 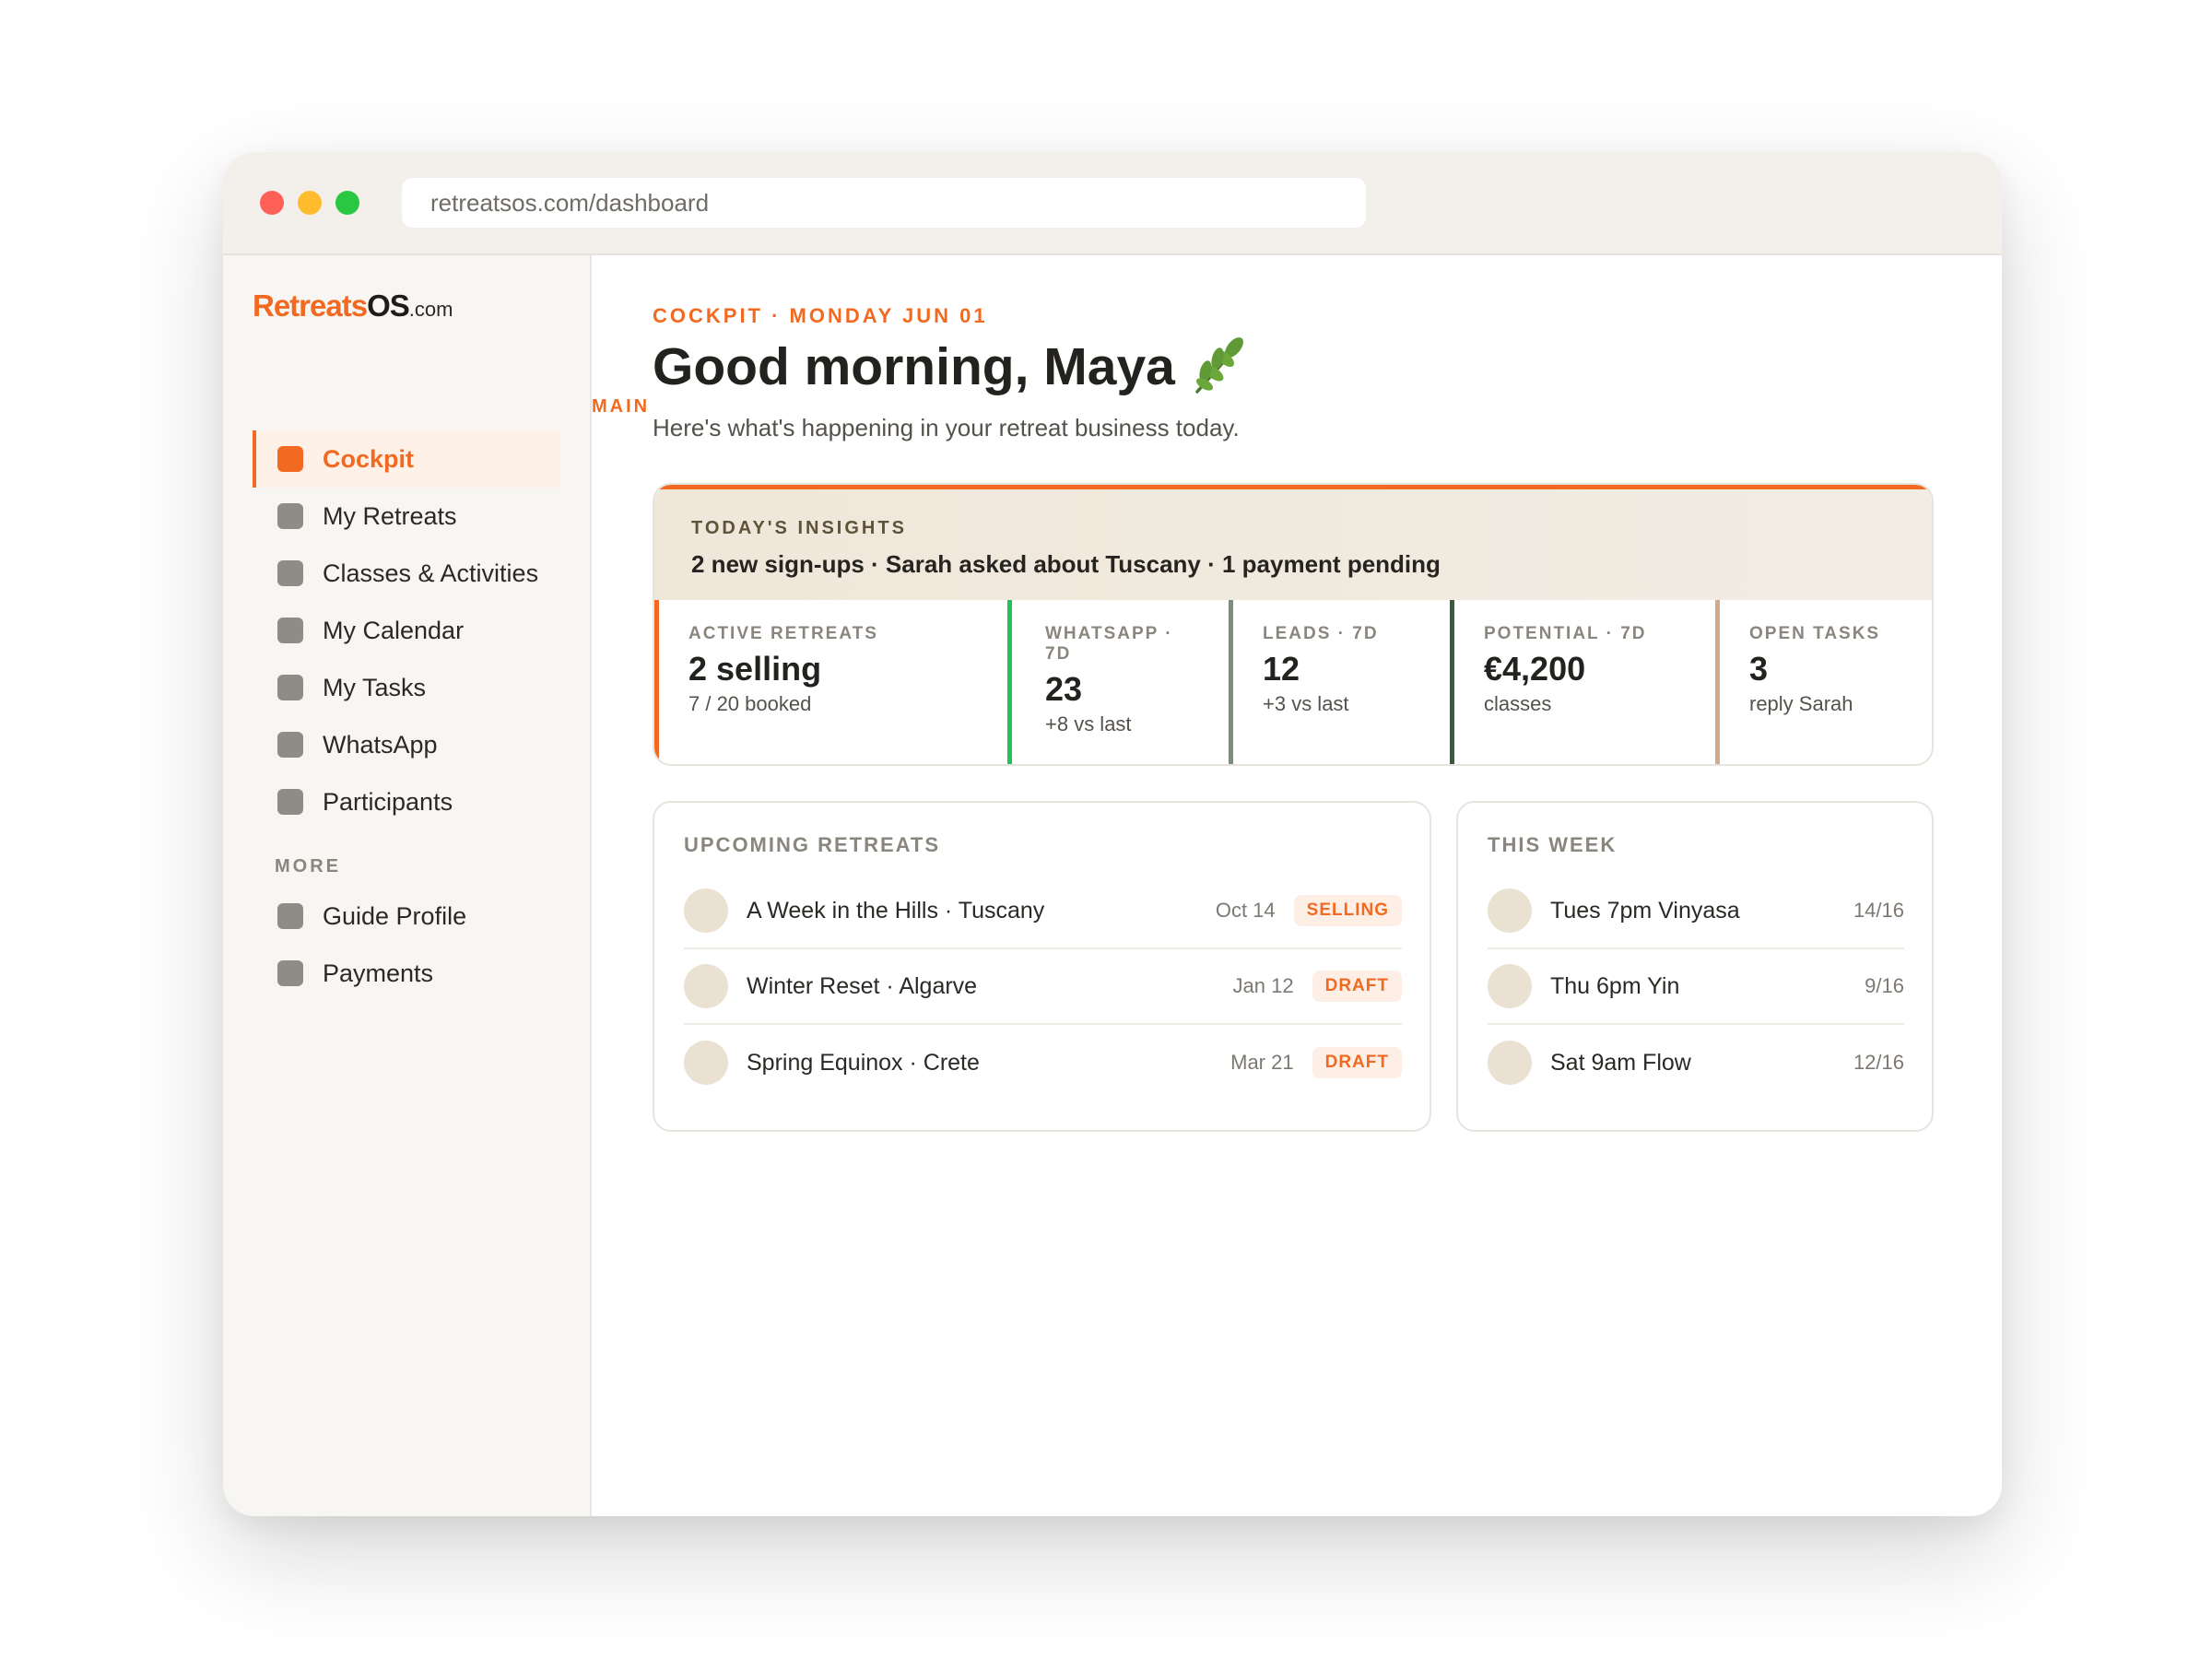 I want to click on class-name: Thu 6pm Yin, so click(x=1615, y=985).